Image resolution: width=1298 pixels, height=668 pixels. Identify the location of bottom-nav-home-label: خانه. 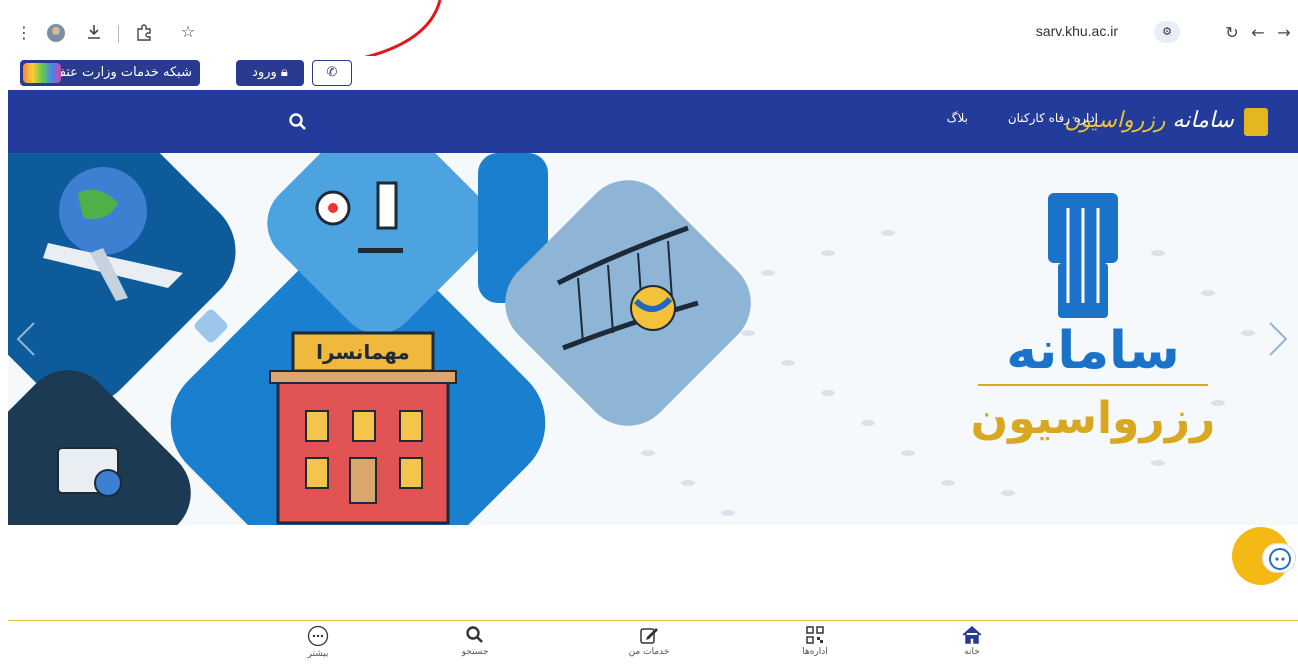
(972, 652).